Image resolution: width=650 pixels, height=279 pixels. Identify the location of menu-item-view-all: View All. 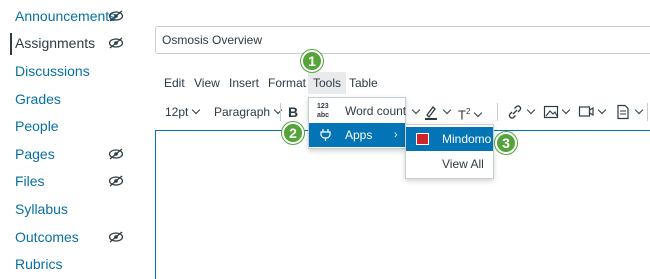
(449, 164).